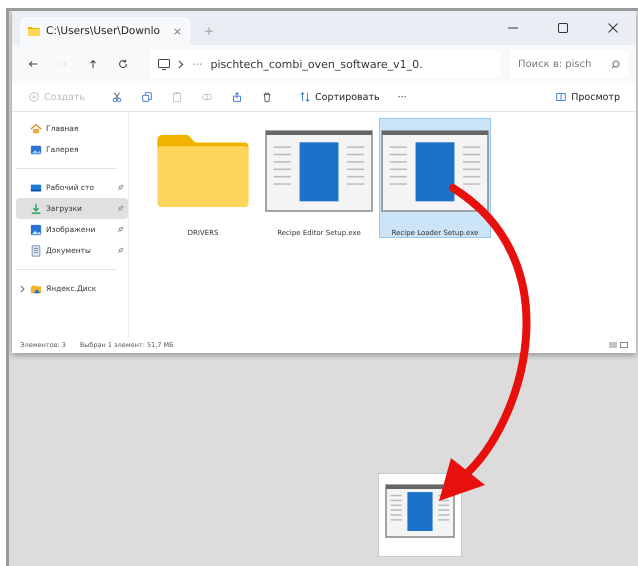 This screenshot has height=566, width=638. What do you see at coordinates (164, 64) in the screenshot?
I see `monitor-icon` at bounding box center [164, 64].